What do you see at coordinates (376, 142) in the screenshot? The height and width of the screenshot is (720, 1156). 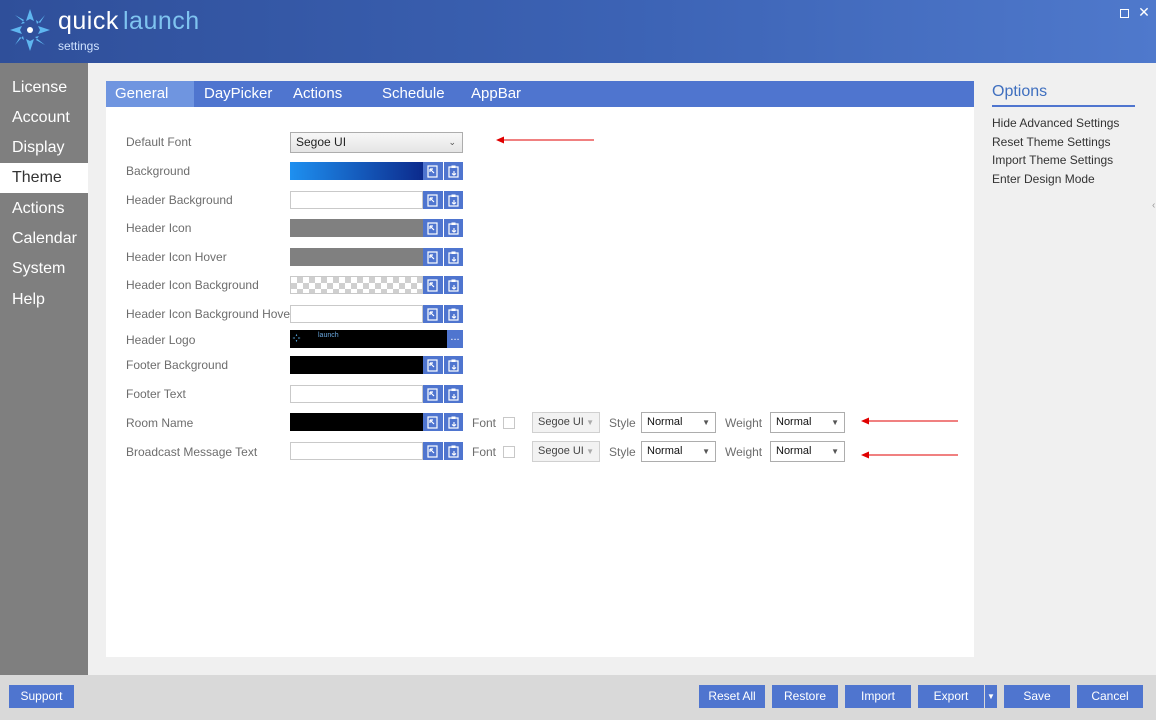 I see `default-font-select: Segoe UI ⌄` at bounding box center [376, 142].